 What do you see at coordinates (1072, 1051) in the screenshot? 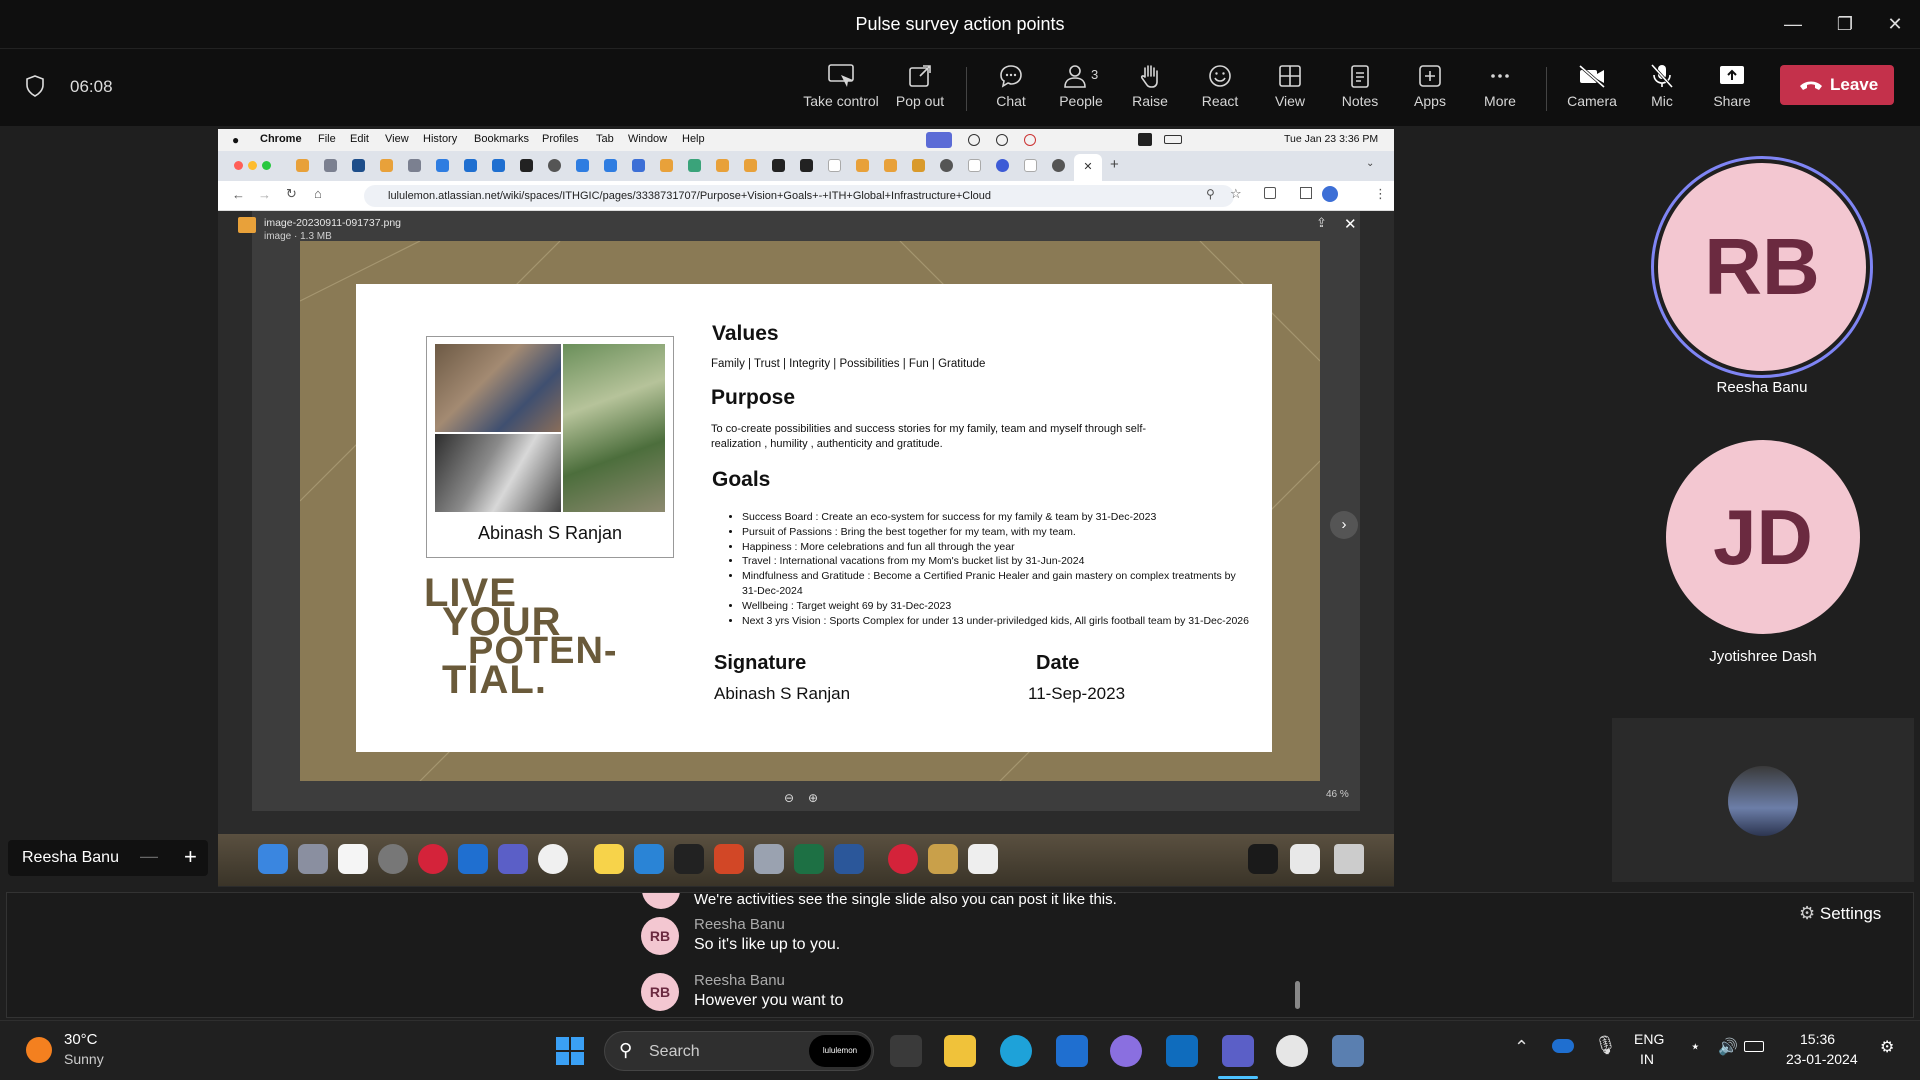
I see `store-icon` at bounding box center [1072, 1051].